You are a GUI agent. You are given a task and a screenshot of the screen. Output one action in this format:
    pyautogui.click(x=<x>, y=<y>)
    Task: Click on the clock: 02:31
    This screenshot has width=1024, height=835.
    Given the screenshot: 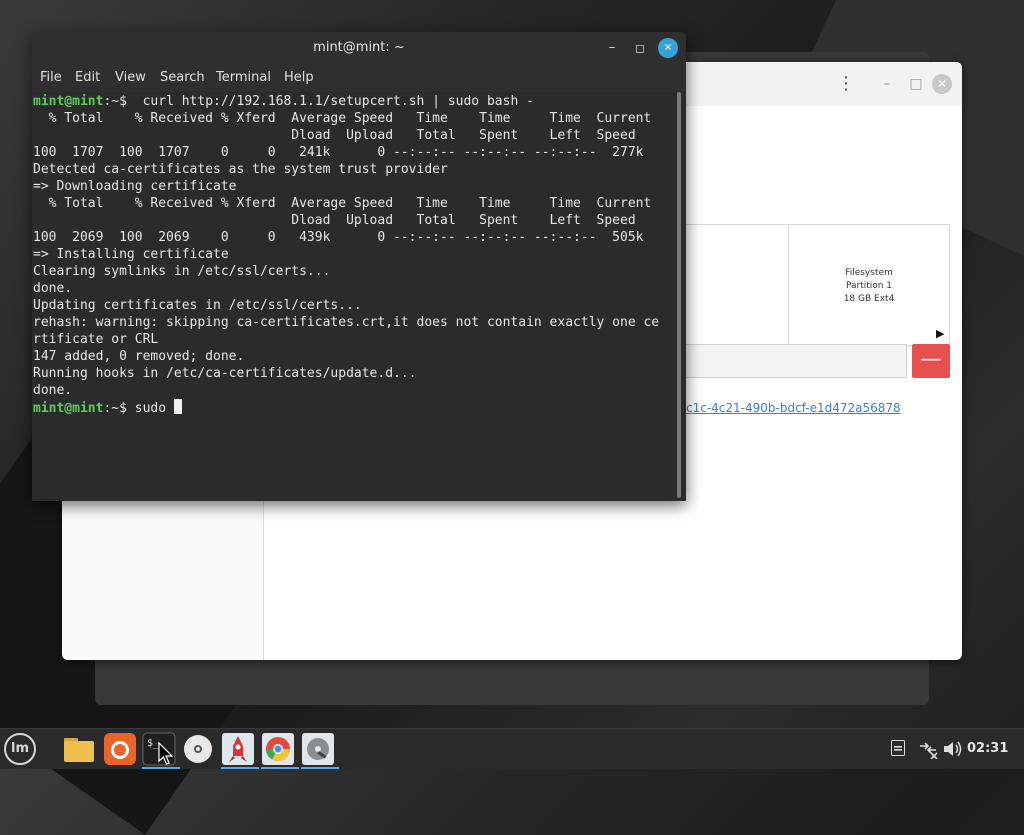 What is the action you would take?
    pyautogui.click(x=987, y=749)
    